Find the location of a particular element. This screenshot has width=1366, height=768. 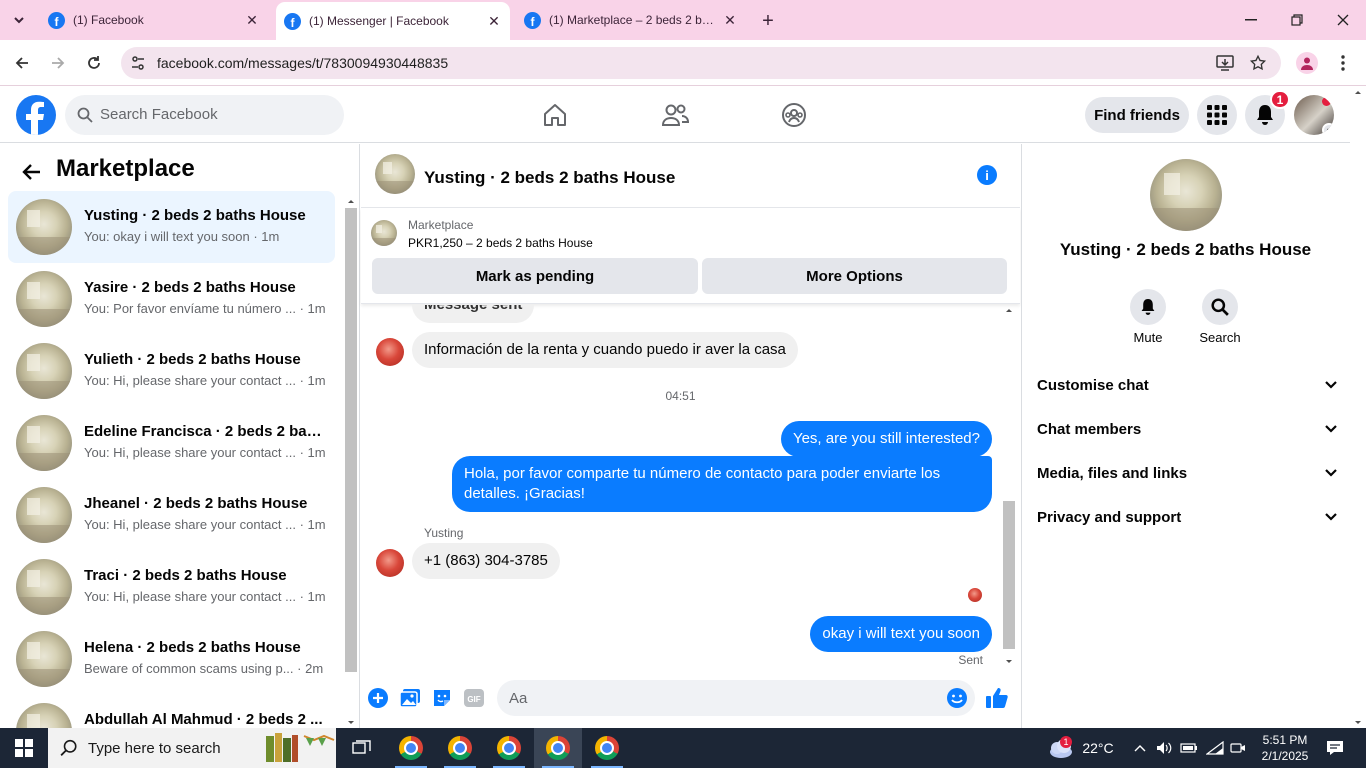

find-friends-button: Find friends is located at coordinates (1137, 115).